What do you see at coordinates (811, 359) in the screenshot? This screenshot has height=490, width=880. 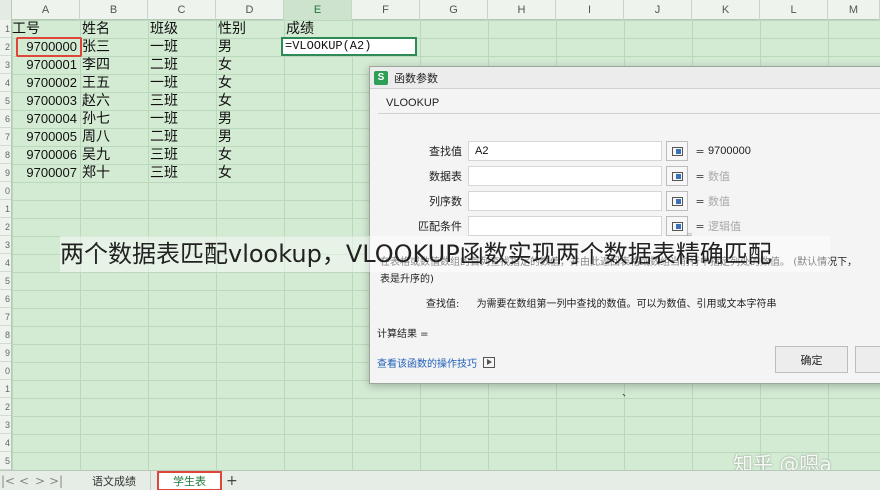 I see `ok-button: 确定` at bounding box center [811, 359].